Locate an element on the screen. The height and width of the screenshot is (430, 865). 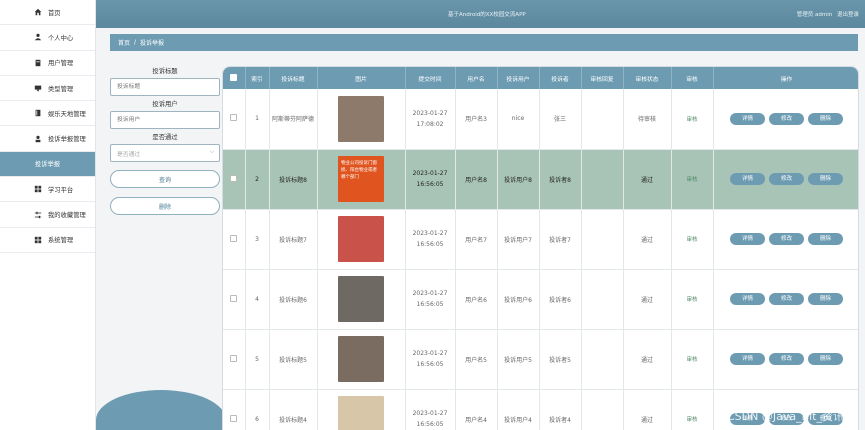
submit-clock: 17:08:02 is located at coordinates (430, 124).